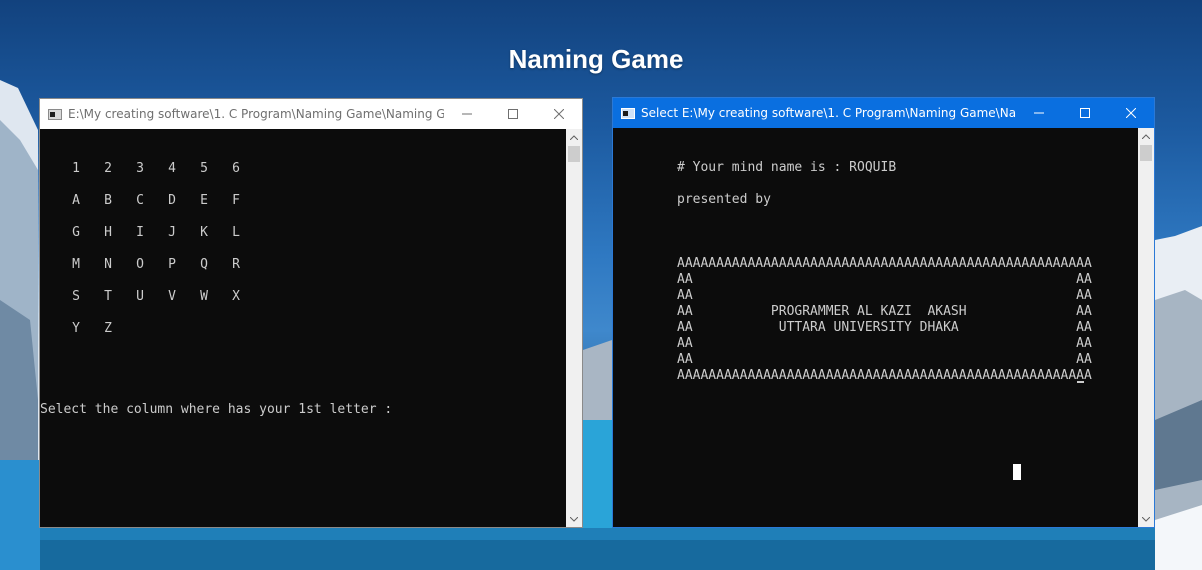  Describe the element at coordinates (204, 168) in the screenshot. I see `letter-grid-cell: 5` at that location.